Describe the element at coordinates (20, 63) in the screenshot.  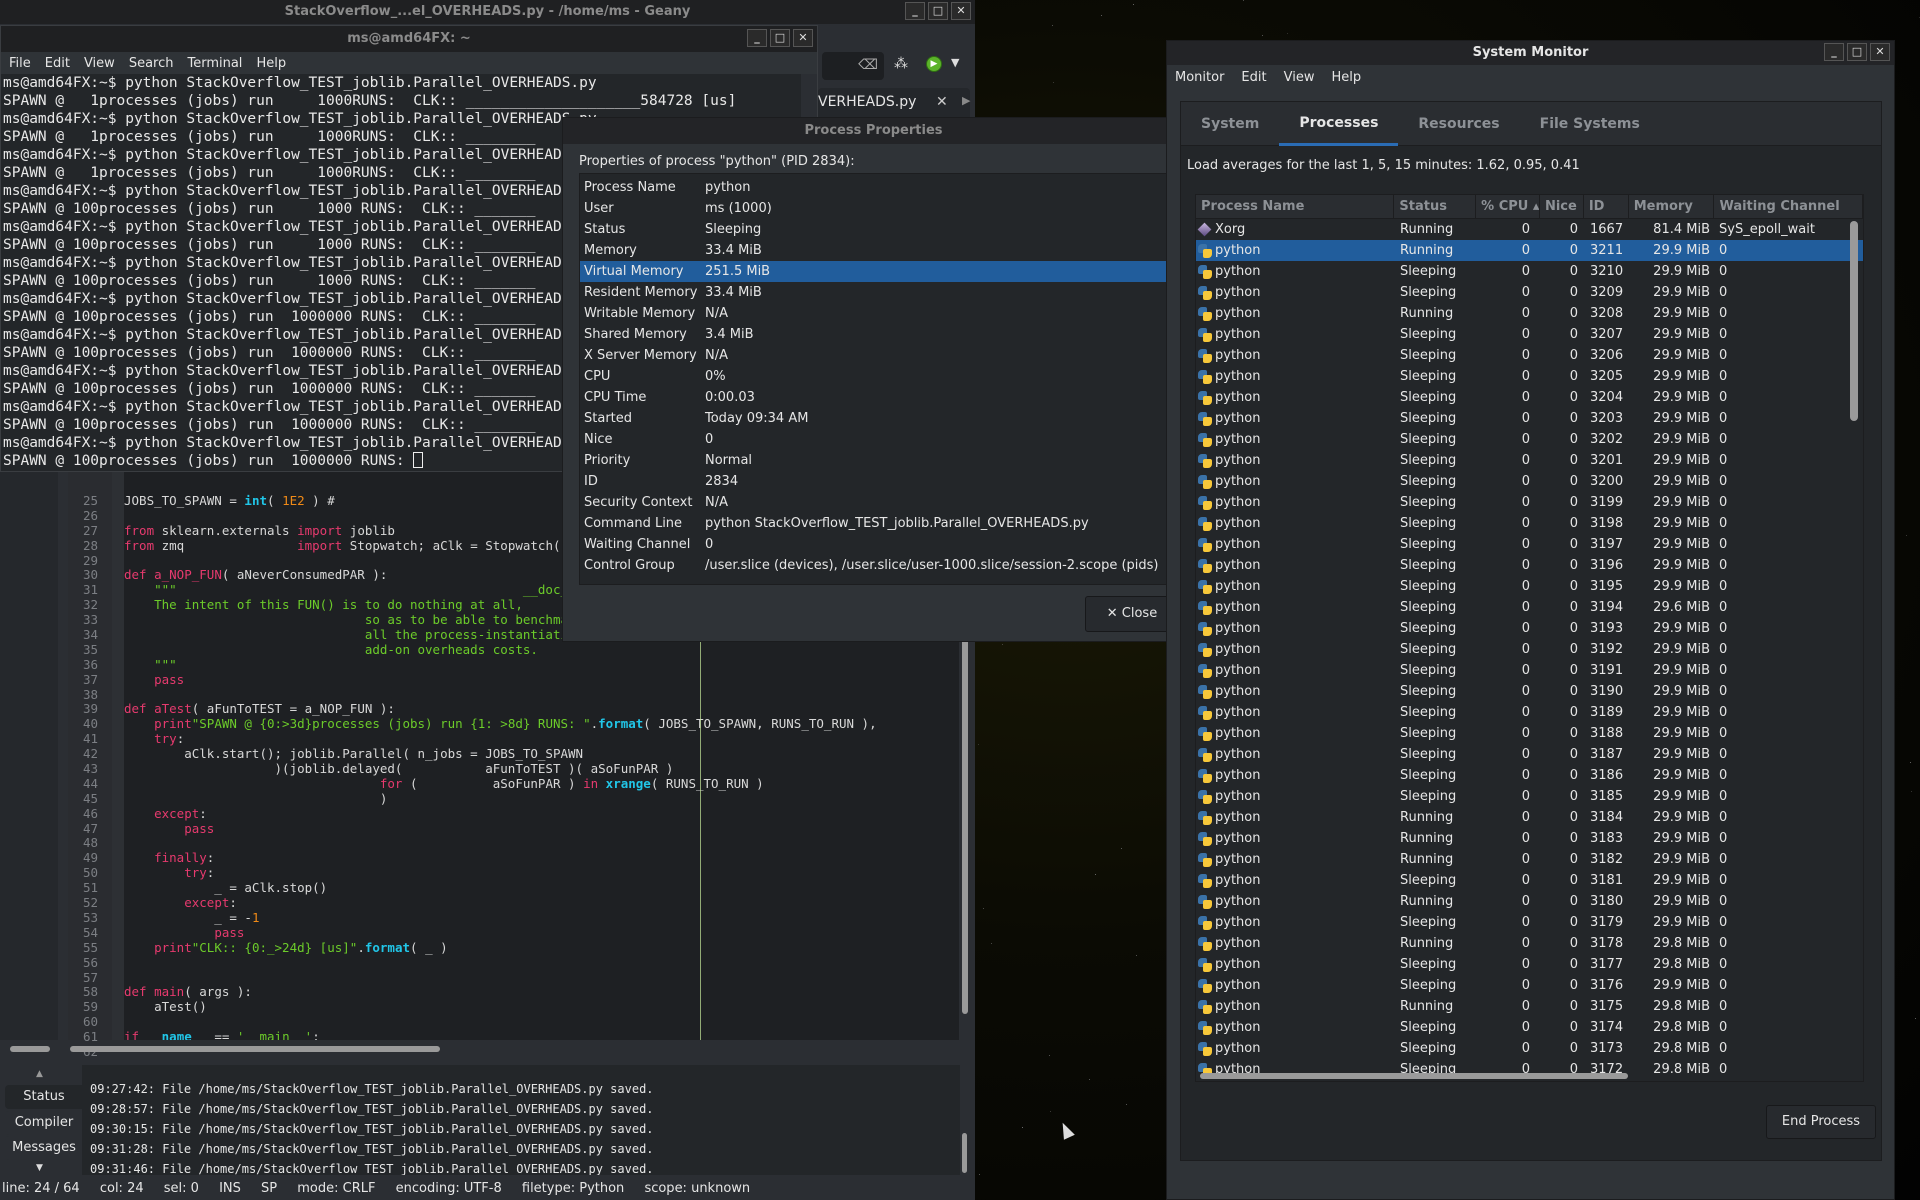
I see `terminal-menu-file: File` at that location.